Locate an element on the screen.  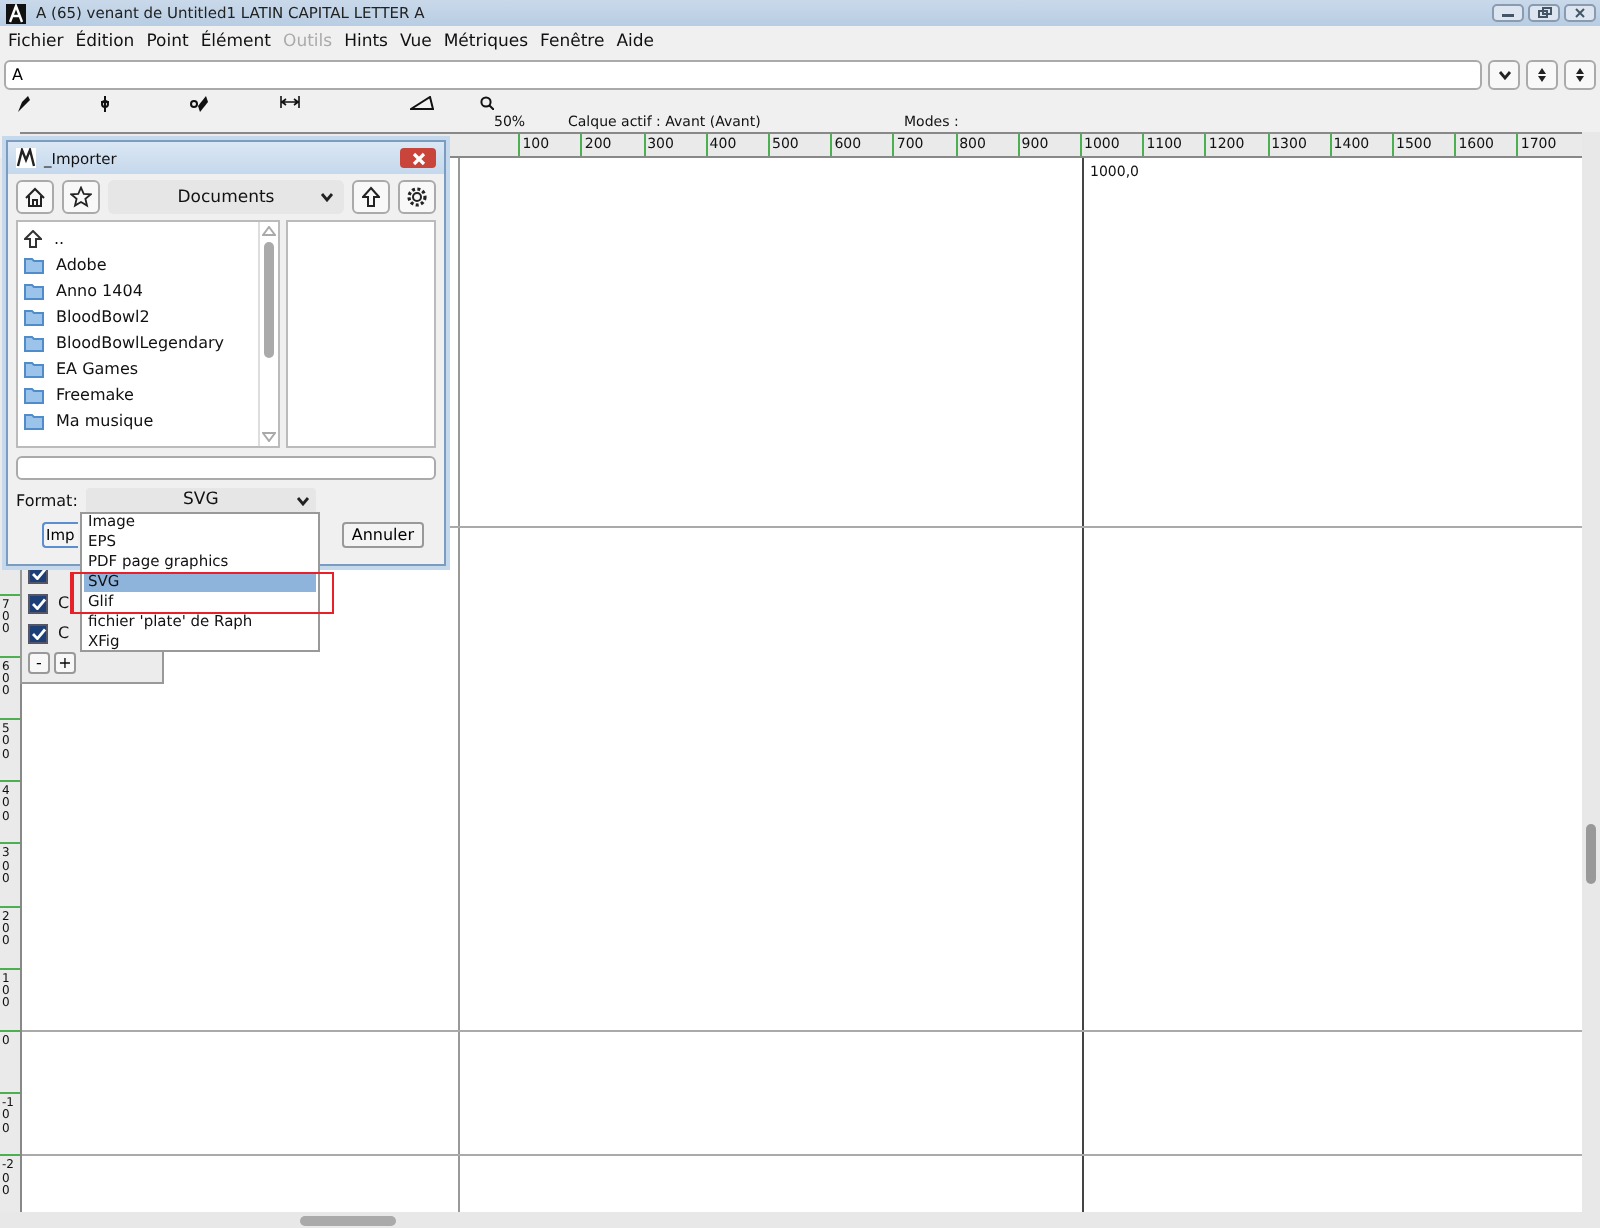
point-tool-icon is located at coordinates (105, 104).